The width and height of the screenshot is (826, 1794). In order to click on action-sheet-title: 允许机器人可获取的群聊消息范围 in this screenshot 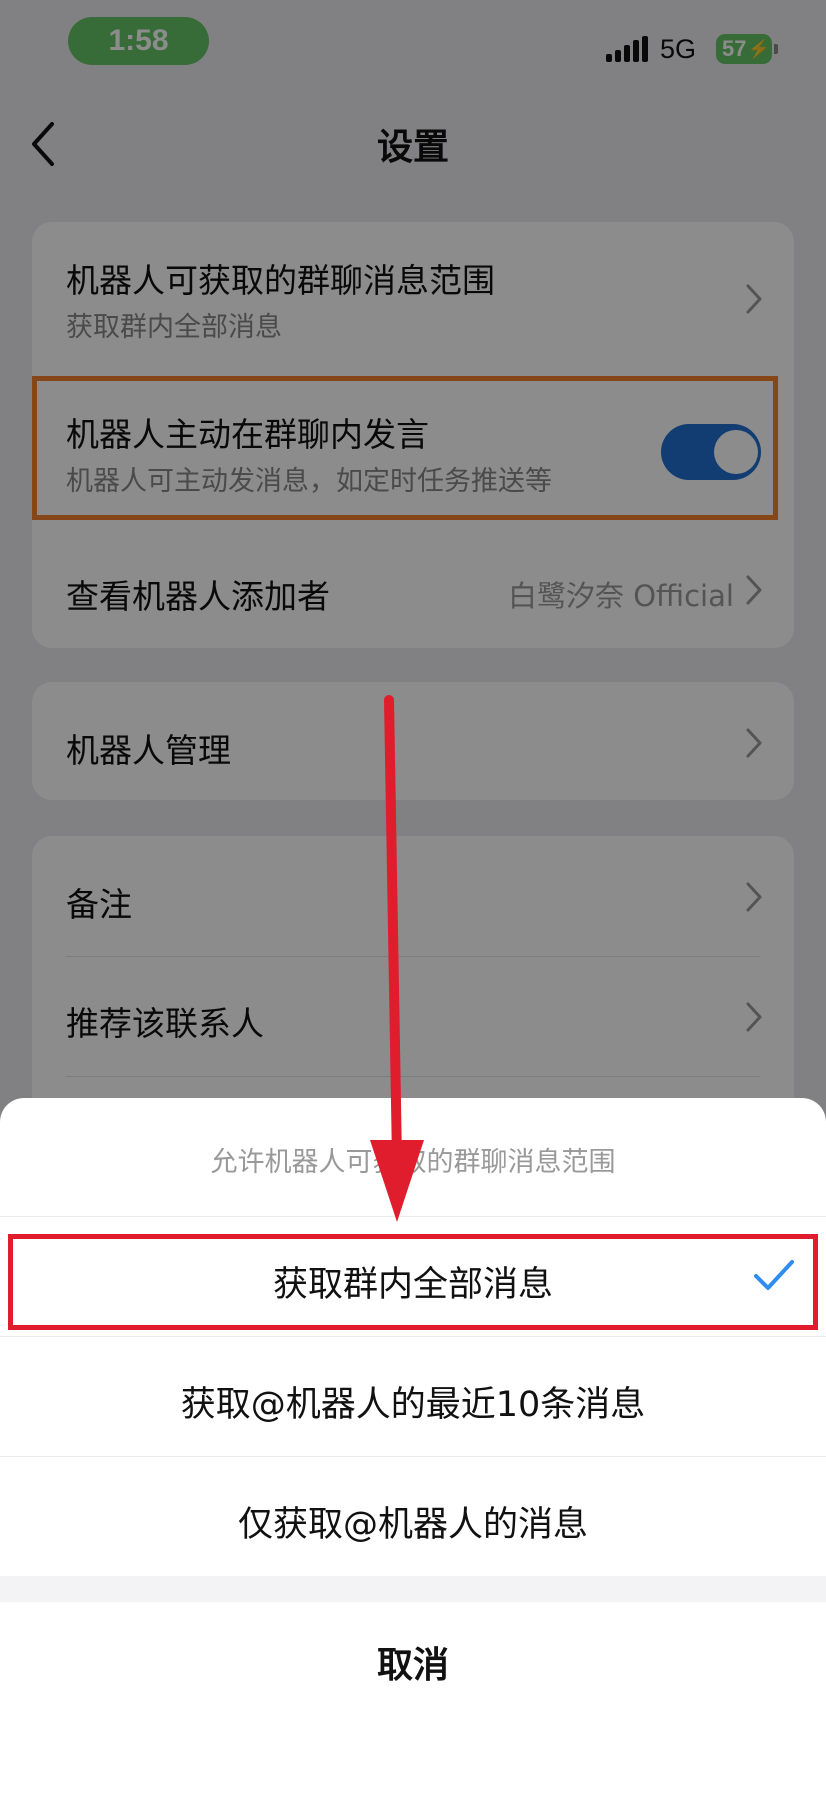, I will do `click(413, 1162)`.